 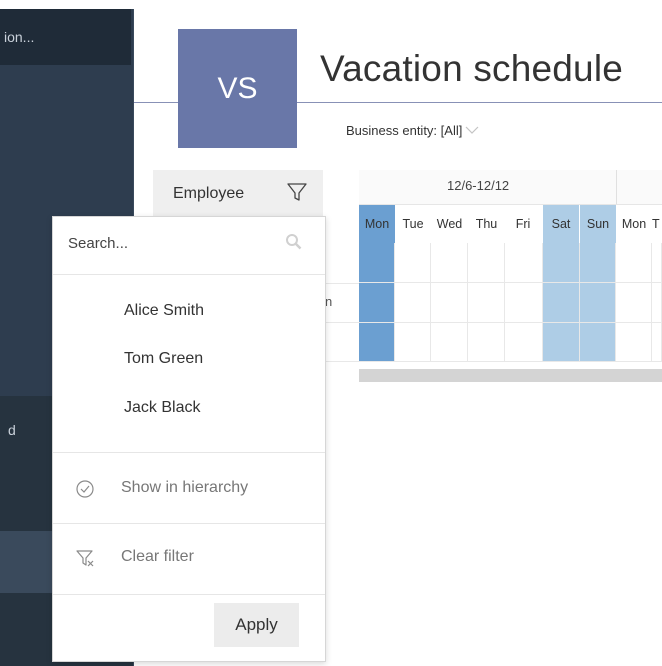 I want to click on nav-item-partial-label: d, so click(x=12, y=430).